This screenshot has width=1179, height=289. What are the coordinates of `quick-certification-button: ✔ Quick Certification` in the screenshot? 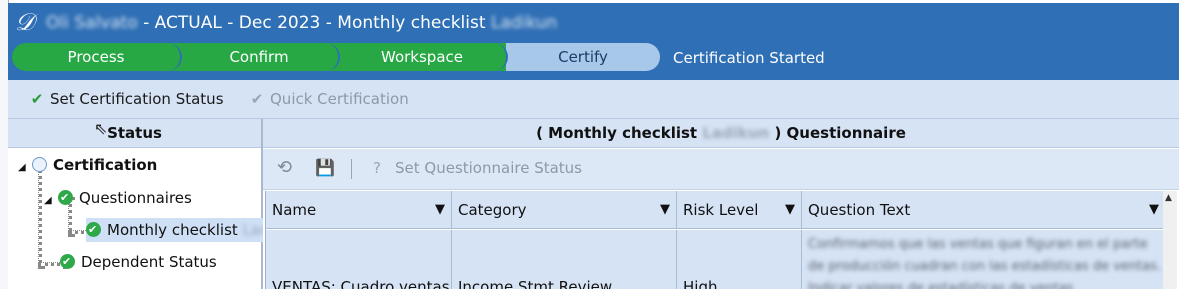 It's located at (328, 99).